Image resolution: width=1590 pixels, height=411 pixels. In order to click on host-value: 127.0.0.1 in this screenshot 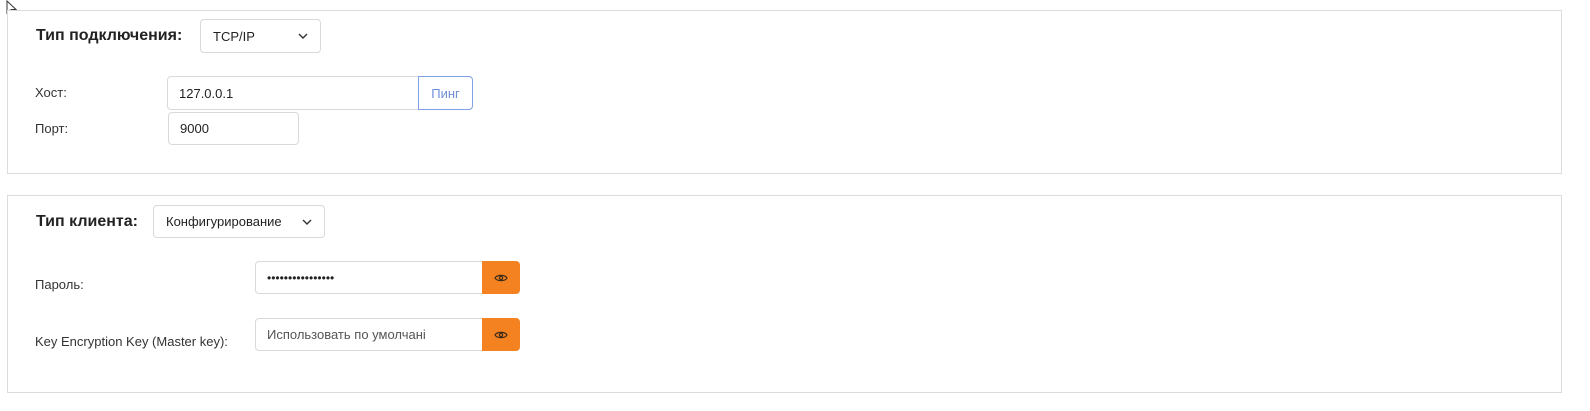, I will do `click(206, 93)`.